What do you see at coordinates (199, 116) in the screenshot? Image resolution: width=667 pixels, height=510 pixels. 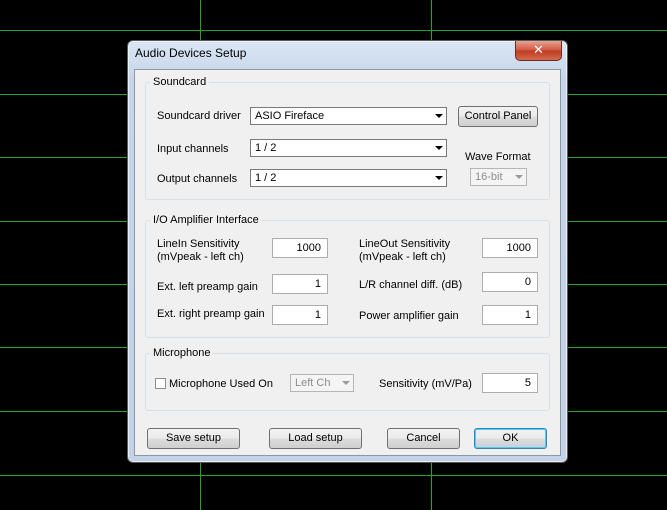 I see `soundcard-driver-label: Soundcard driver` at bounding box center [199, 116].